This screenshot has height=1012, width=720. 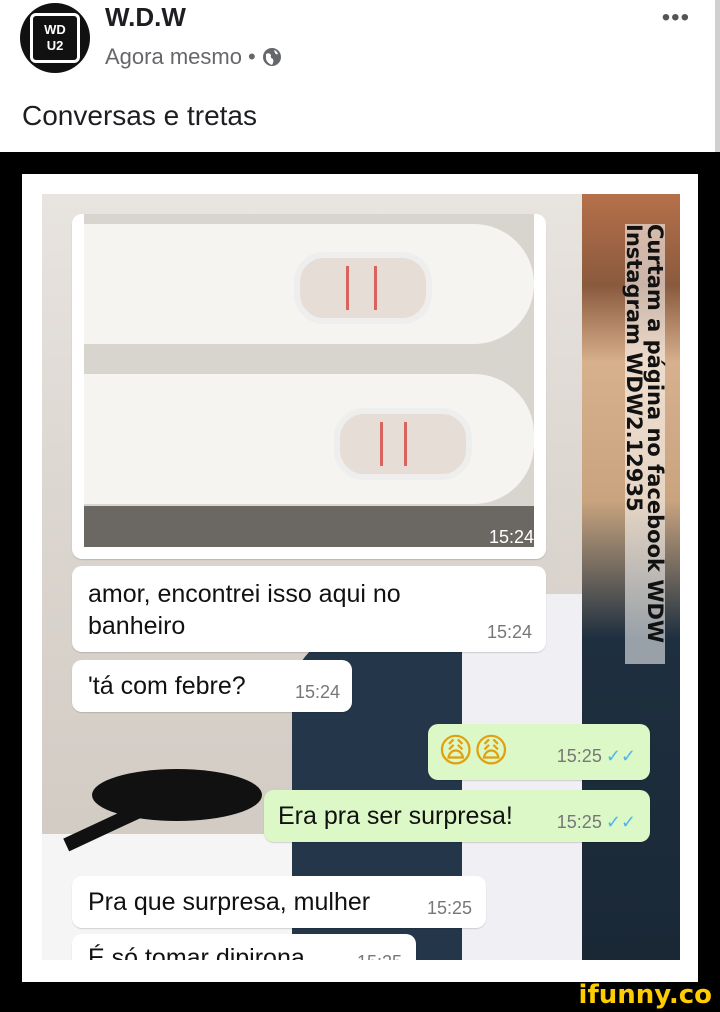 What do you see at coordinates (309, 526) in the screenshot?
I see `test-shadow` at bounding box center [309, 526].